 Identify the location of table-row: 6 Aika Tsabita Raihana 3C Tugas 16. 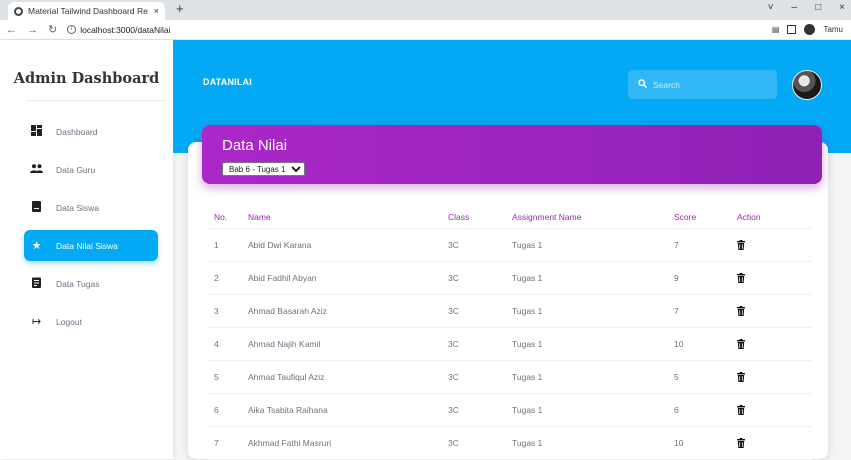
(510, 410).